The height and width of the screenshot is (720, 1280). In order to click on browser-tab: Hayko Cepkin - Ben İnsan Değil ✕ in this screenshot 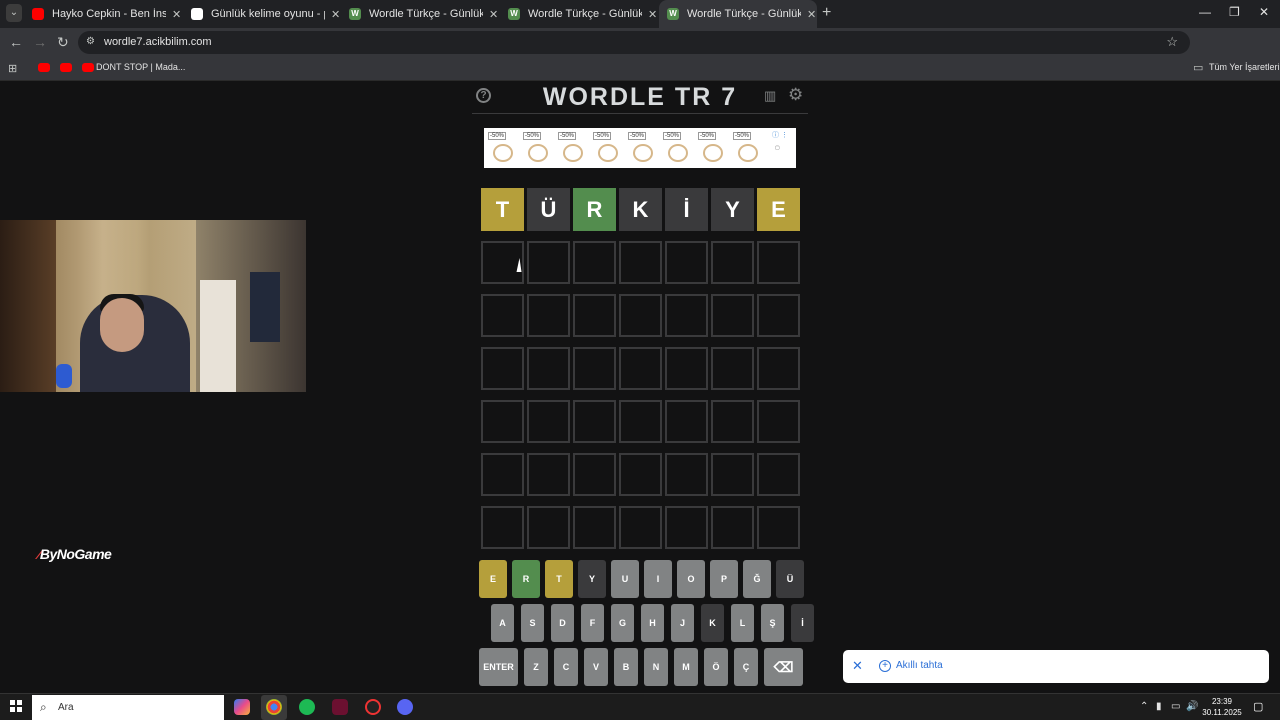, I will do `click(103, 14)`.